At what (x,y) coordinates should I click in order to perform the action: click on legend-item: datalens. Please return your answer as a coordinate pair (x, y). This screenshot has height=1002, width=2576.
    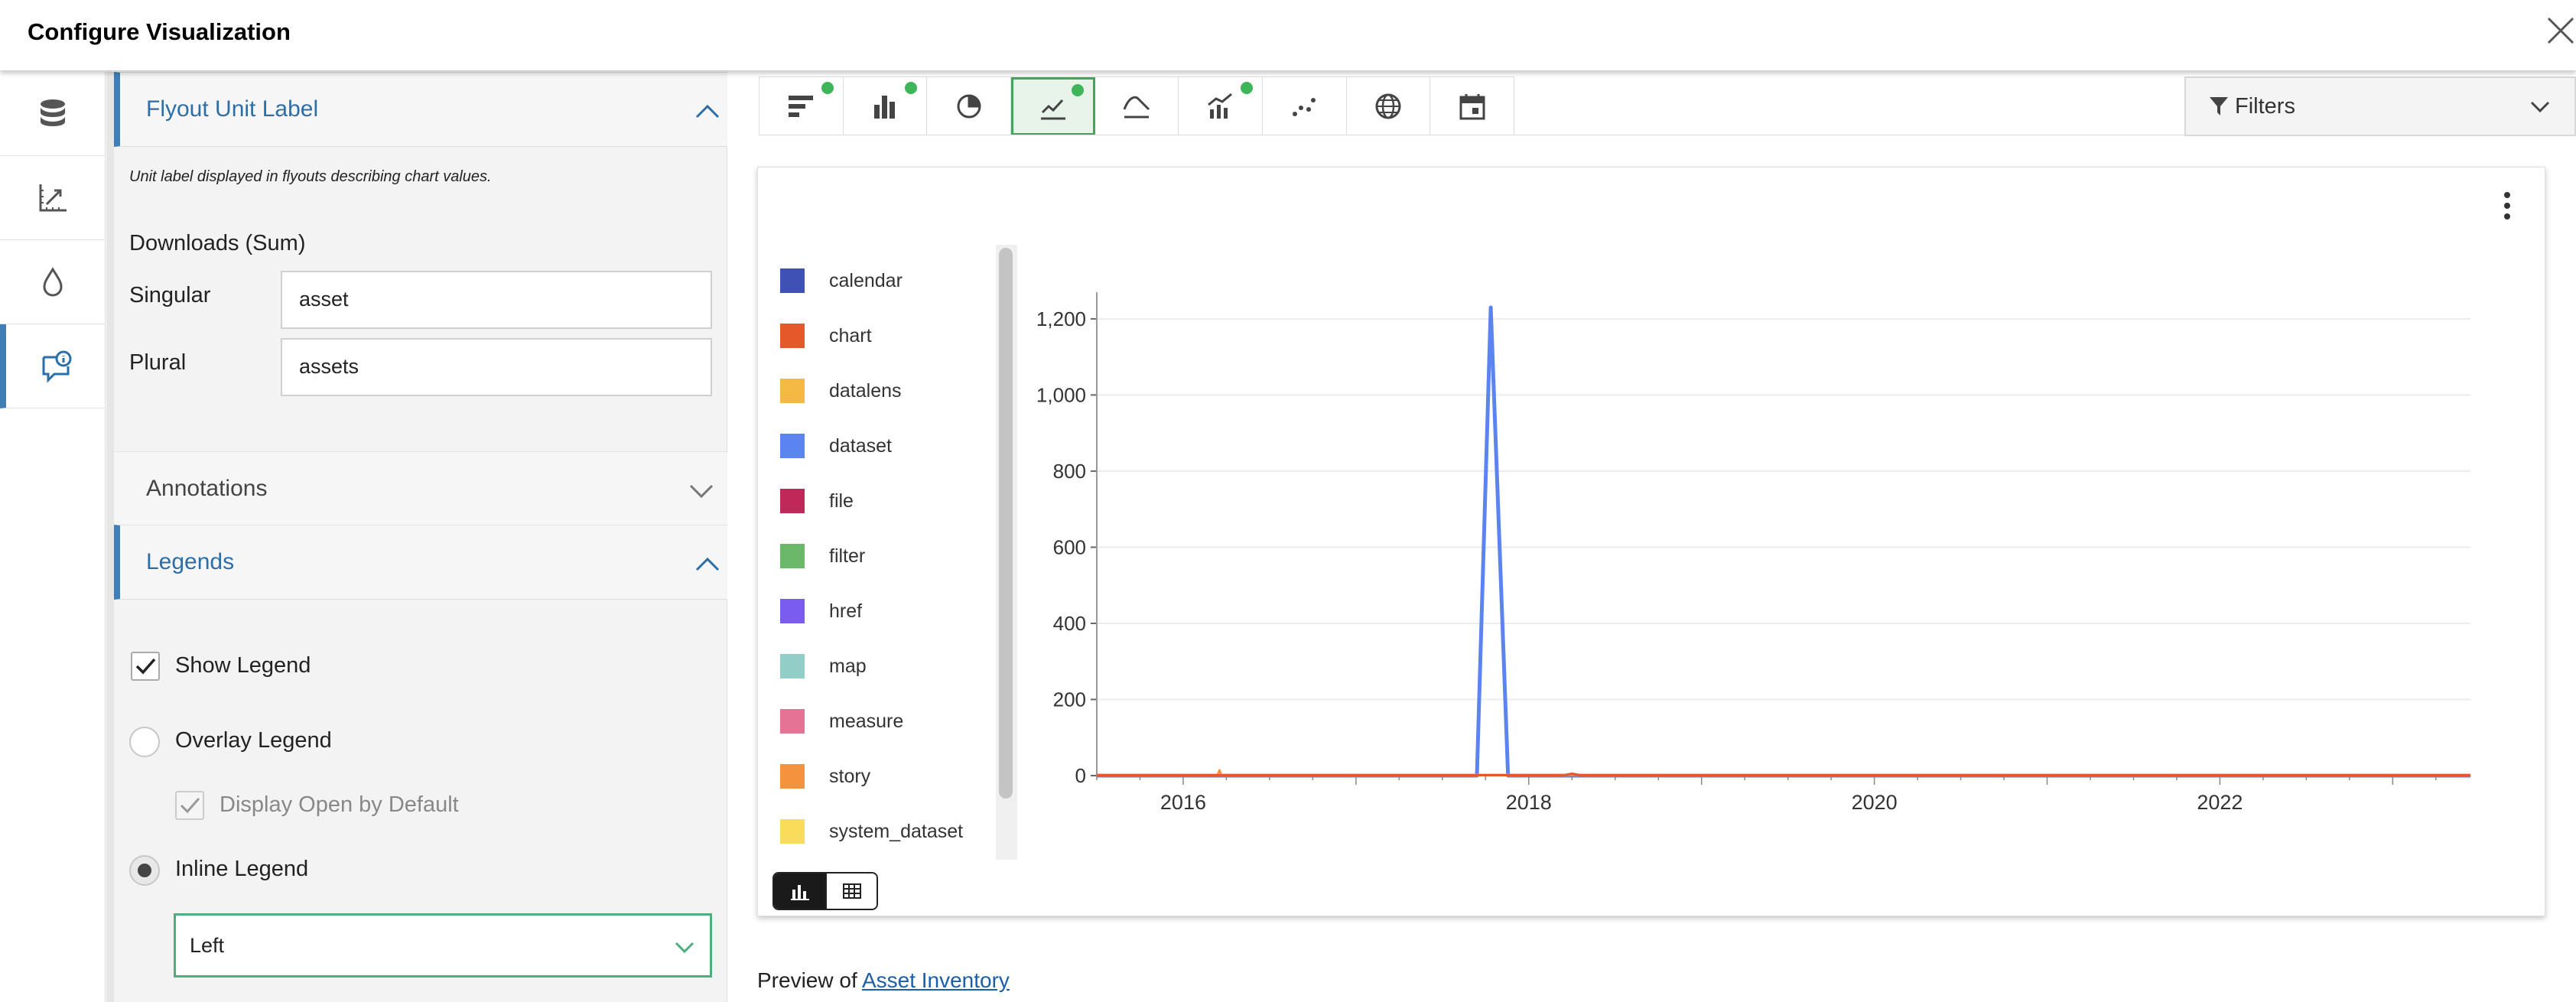
    Looking at the image, I should click on (841, 391).